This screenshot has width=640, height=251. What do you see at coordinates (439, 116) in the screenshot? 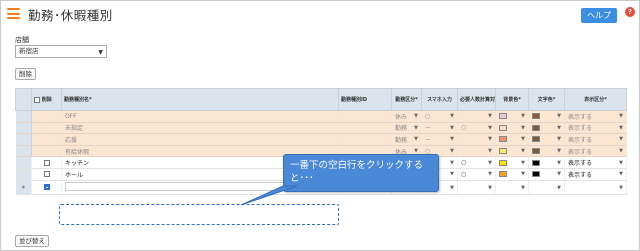
I see `smartphone-cell: ○ ▼` at bounding box center [439, 116].